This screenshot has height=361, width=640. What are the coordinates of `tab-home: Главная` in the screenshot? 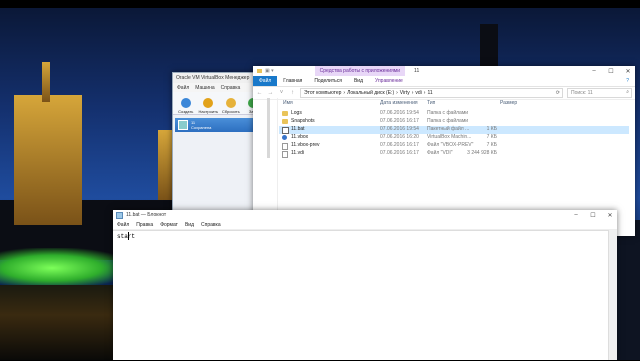 It's located at (292, 81).